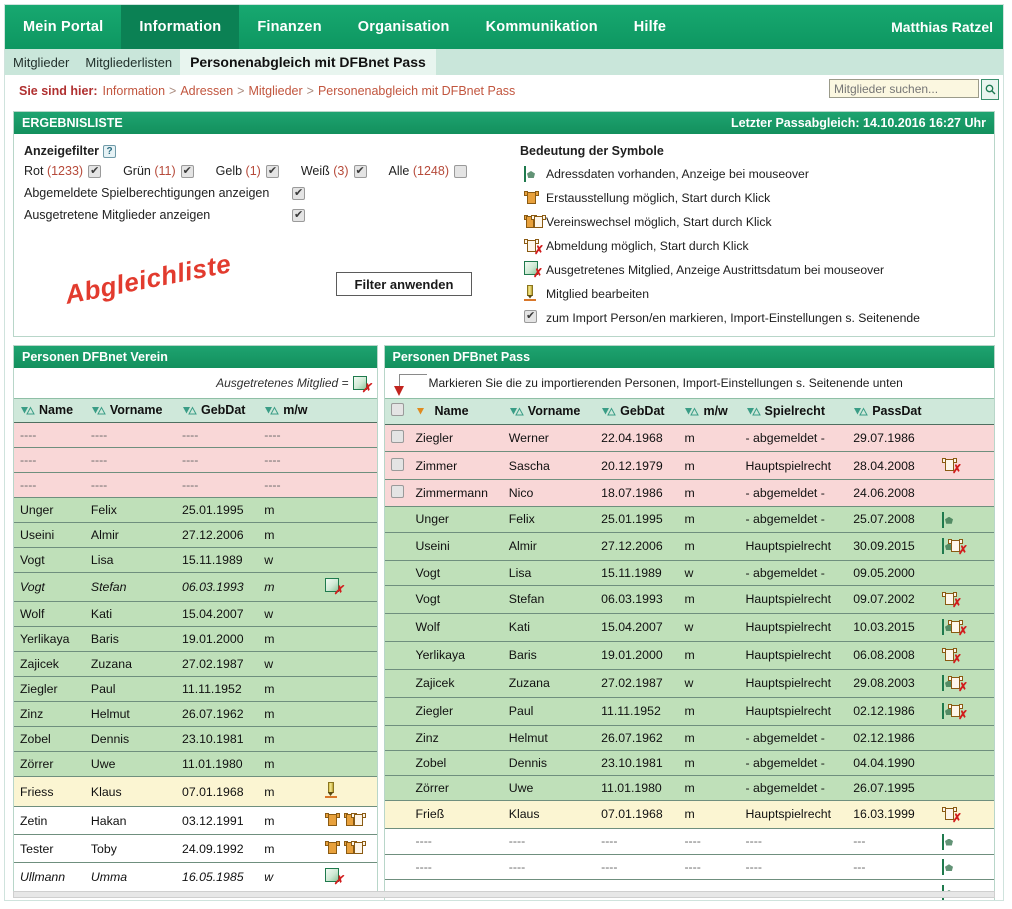  What do you see at coordinates (187, 171) in the screenshot?
I see `filter-checkbox-grün` at bounding box center [187, 171].